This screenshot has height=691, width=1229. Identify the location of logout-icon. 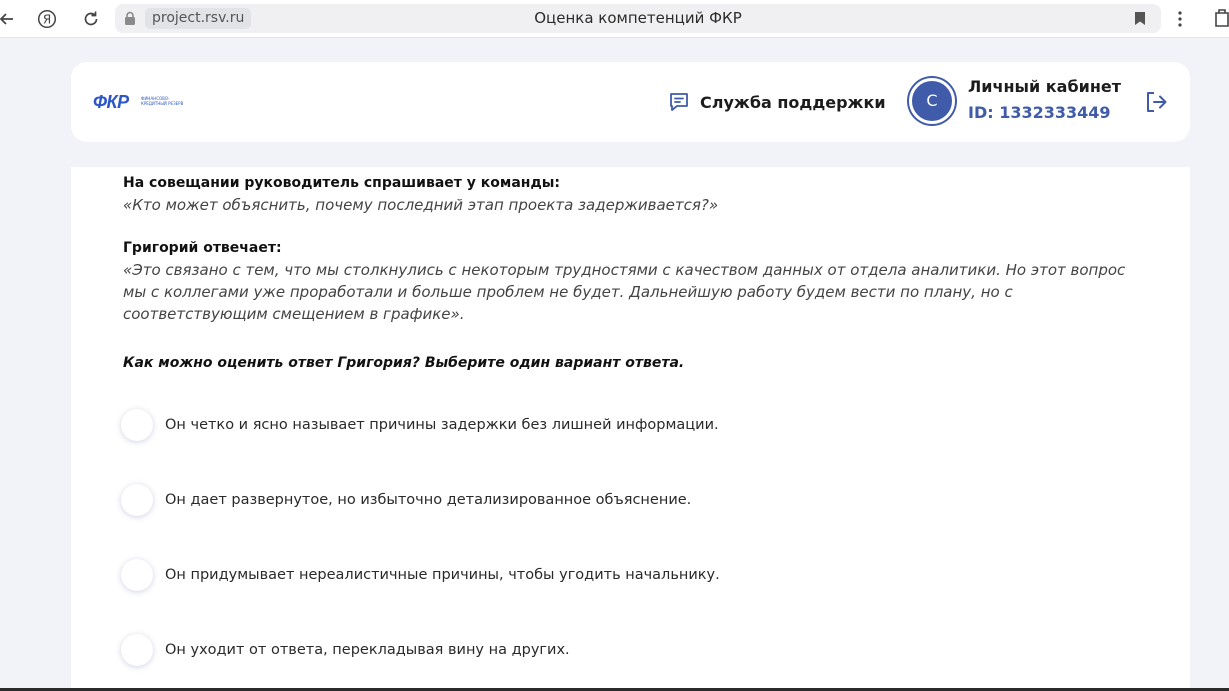
(1156, 102).